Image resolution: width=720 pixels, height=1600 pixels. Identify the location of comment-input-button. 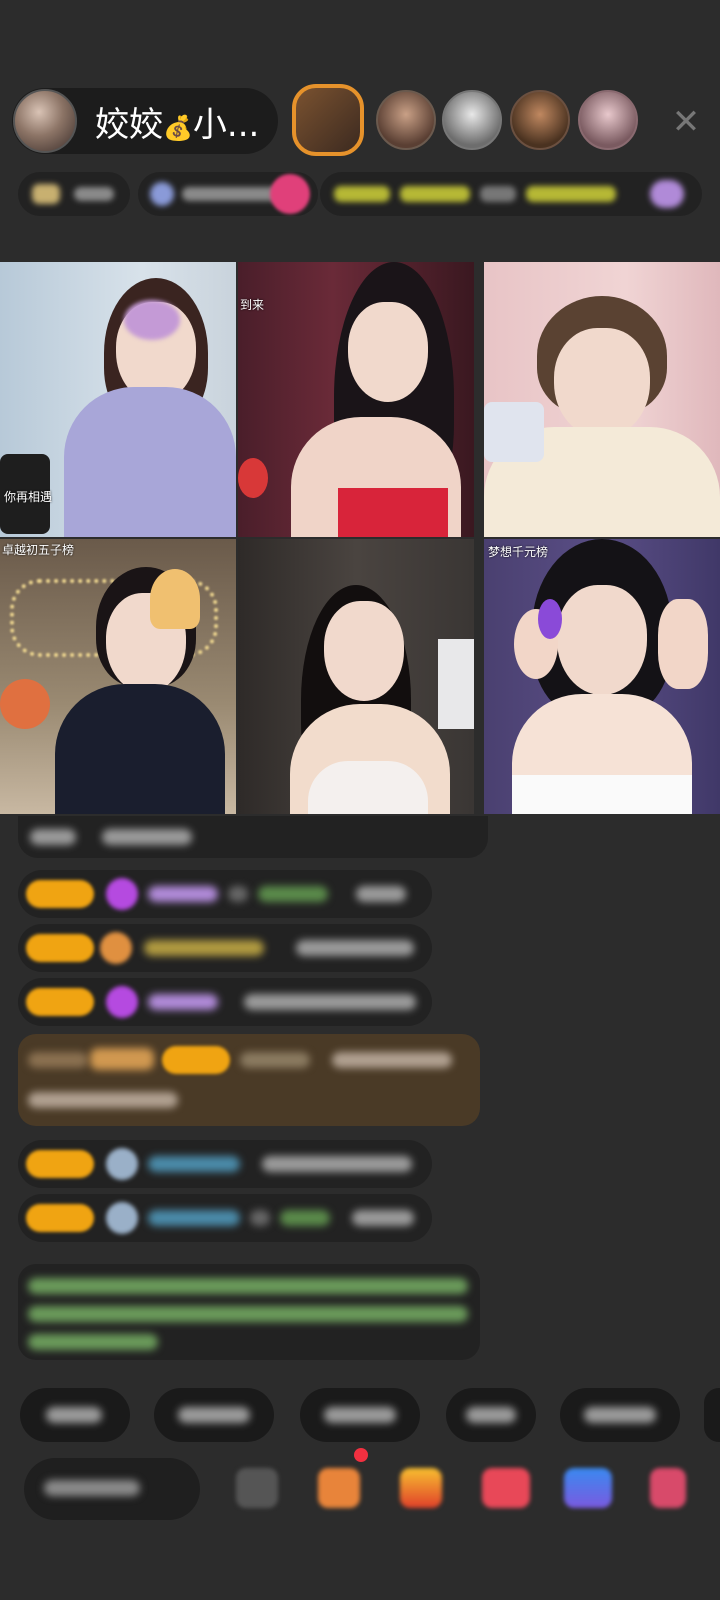
(112, 1489).